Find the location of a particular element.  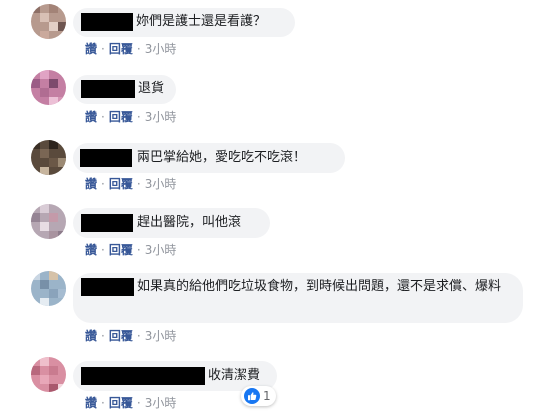

comment-bubble: 妳們是護士還是看護？ is located at coordinates (184, 22).